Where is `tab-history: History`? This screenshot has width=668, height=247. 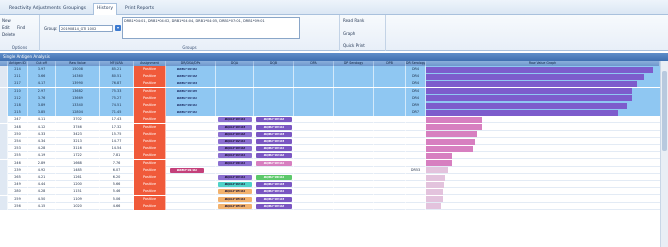 tab-history: History is located at coordinates (105, 9).